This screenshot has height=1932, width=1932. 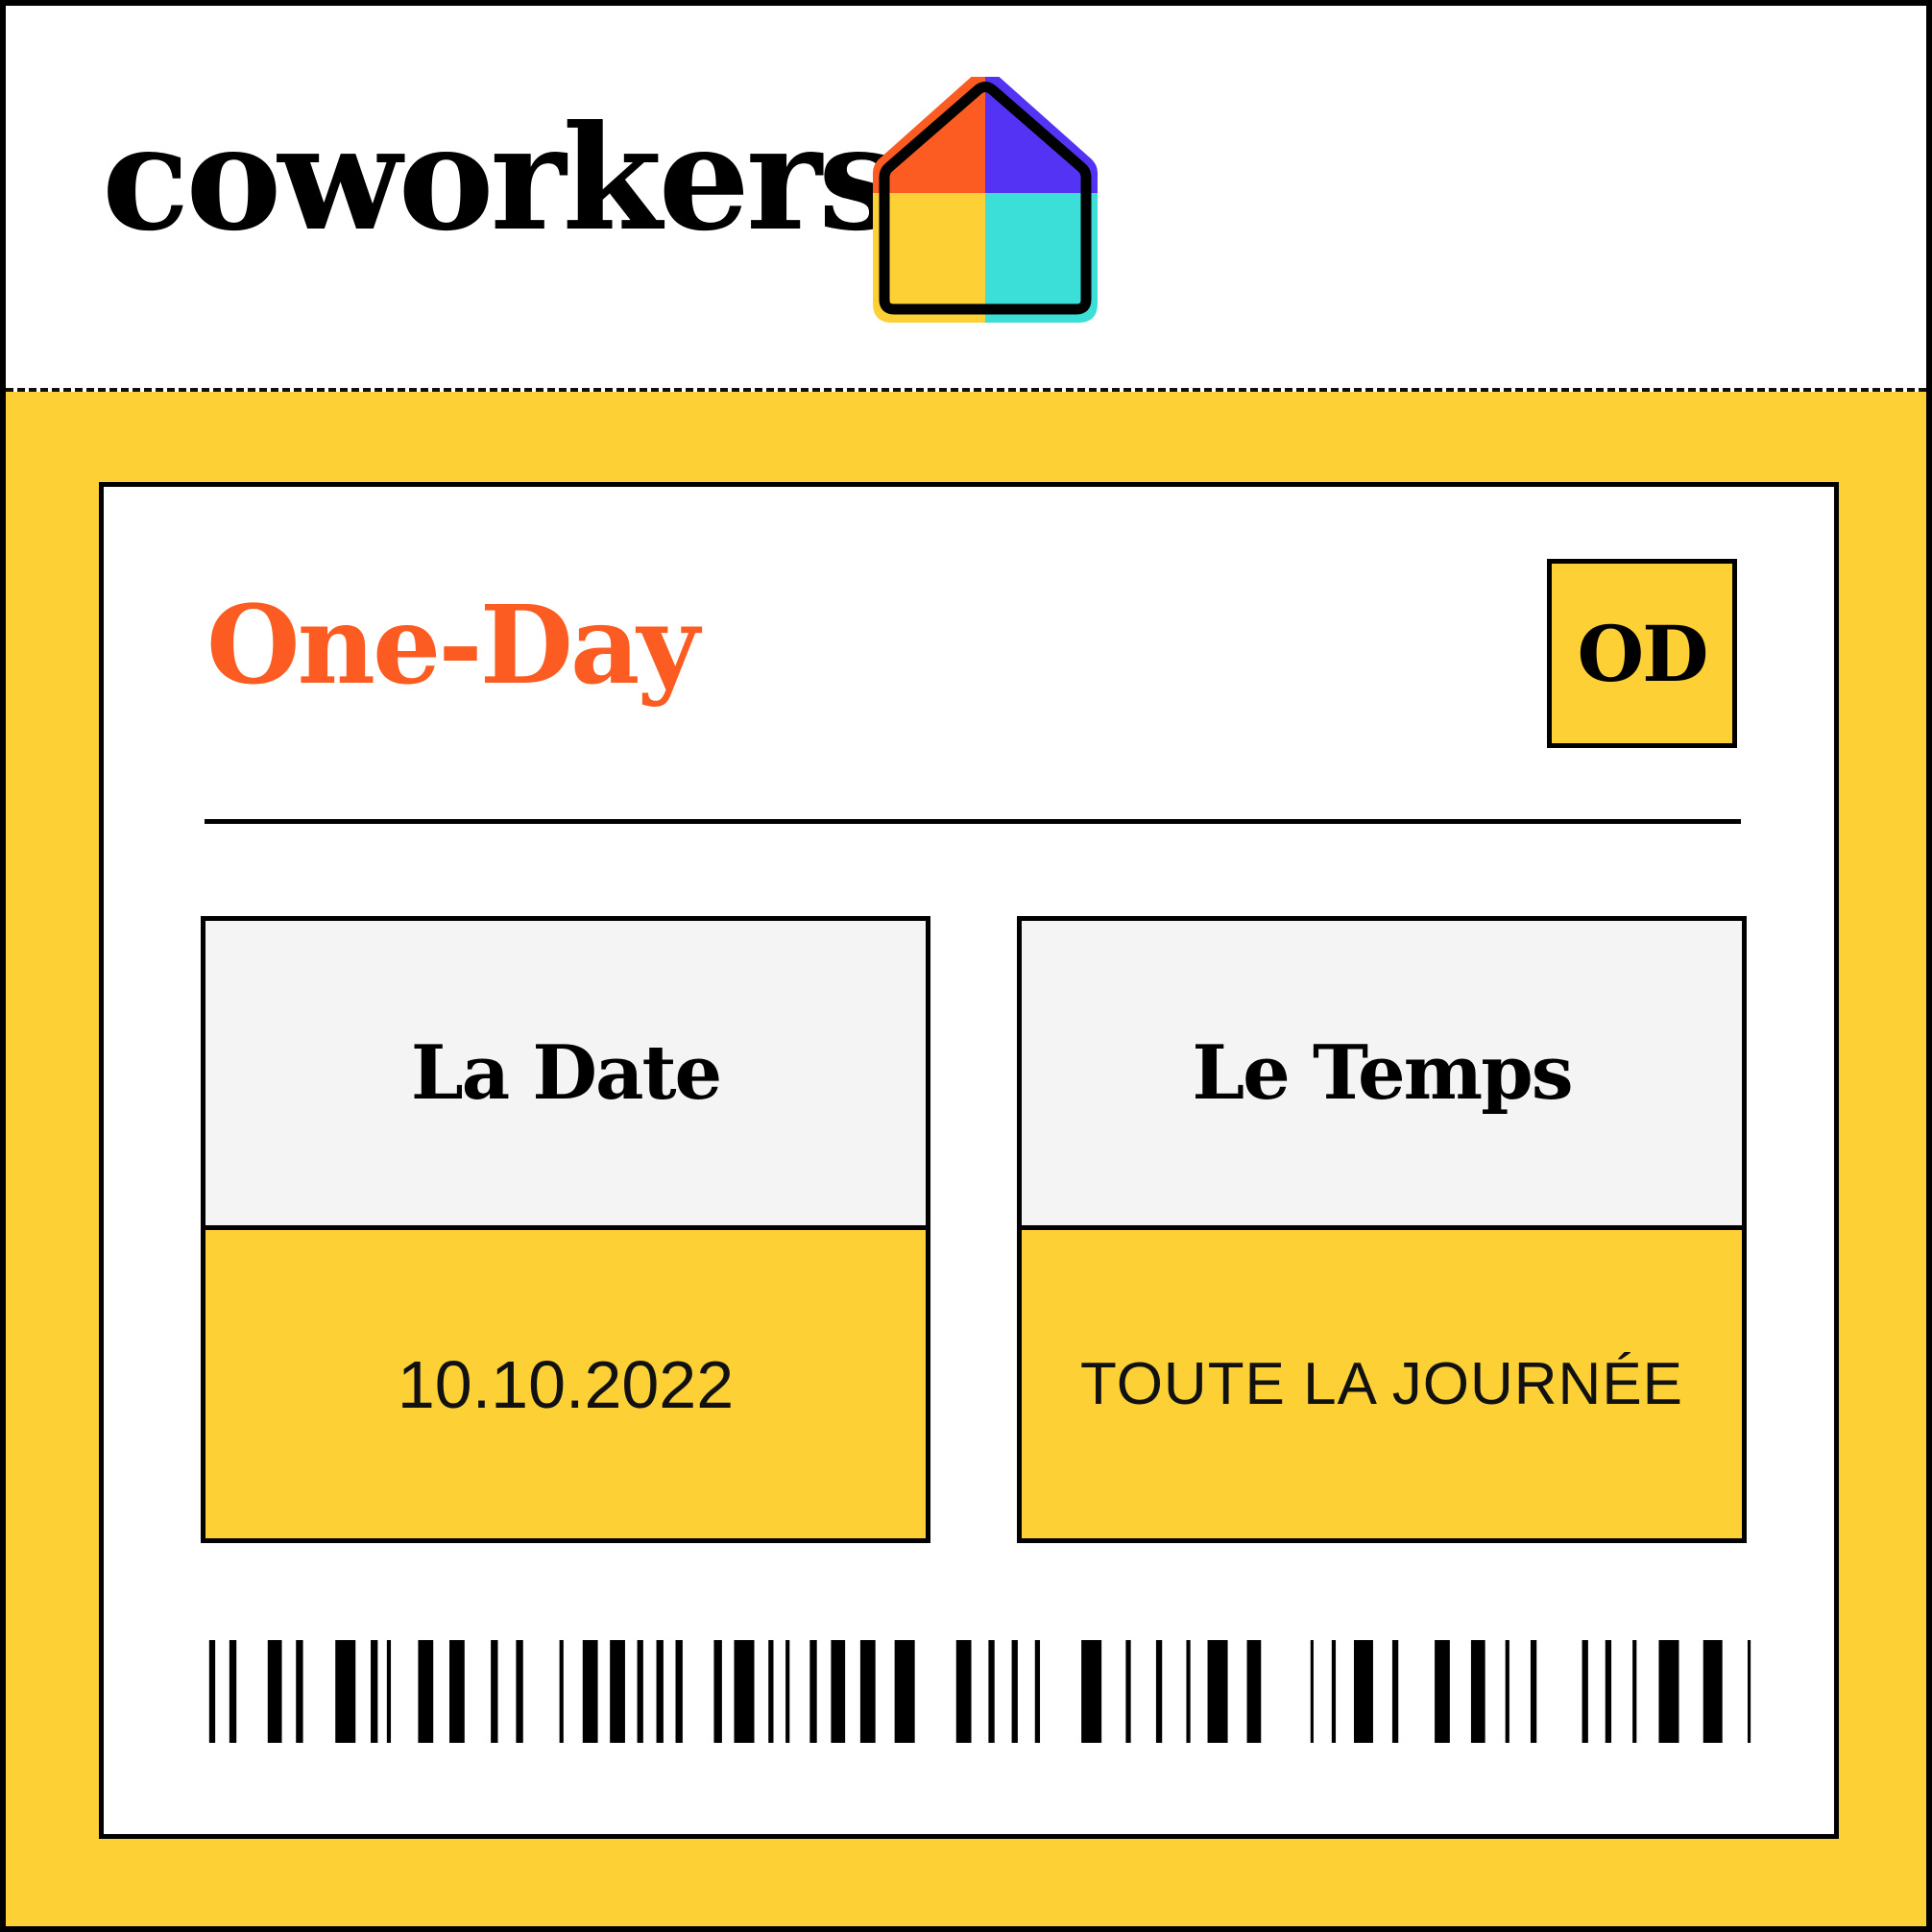 What do you see at coordinates (1381, 1384) in the screenshot?
I see `time-value: TOUTE LA JOURNÉE` at bounding box center [1381, 1384].